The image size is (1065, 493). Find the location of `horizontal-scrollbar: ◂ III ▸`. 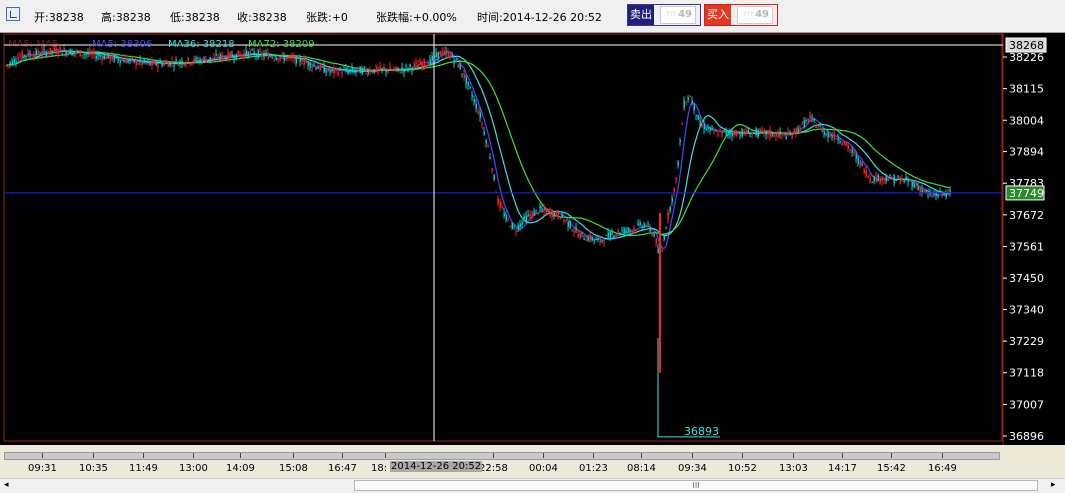

horizontal-scrollbar: ◂ III ▸ is located at coordinates (532, 485).